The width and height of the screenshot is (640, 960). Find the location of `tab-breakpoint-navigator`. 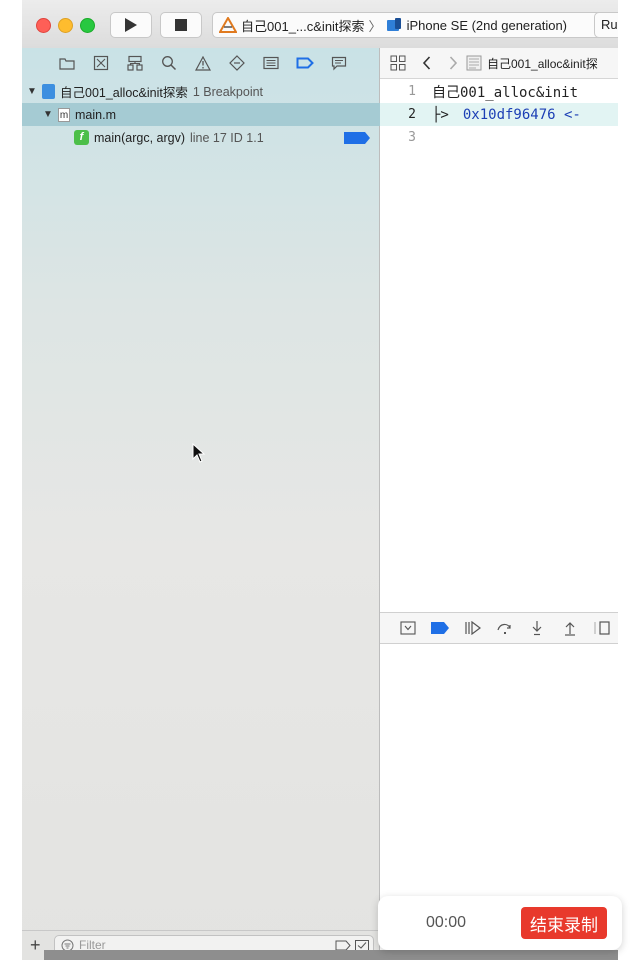

tab-breakpoint-navigator is located at coordinates (305, 63).